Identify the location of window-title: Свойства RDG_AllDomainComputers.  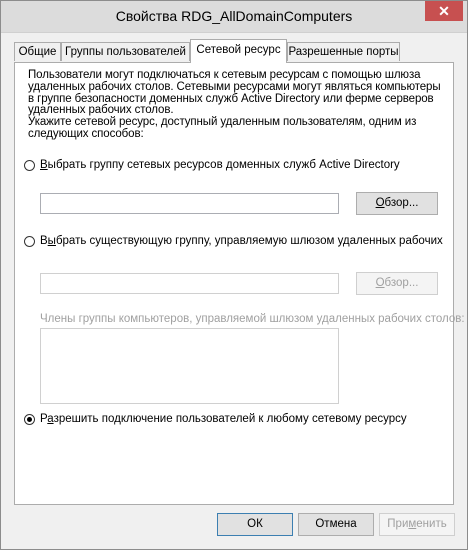
(234, 16).